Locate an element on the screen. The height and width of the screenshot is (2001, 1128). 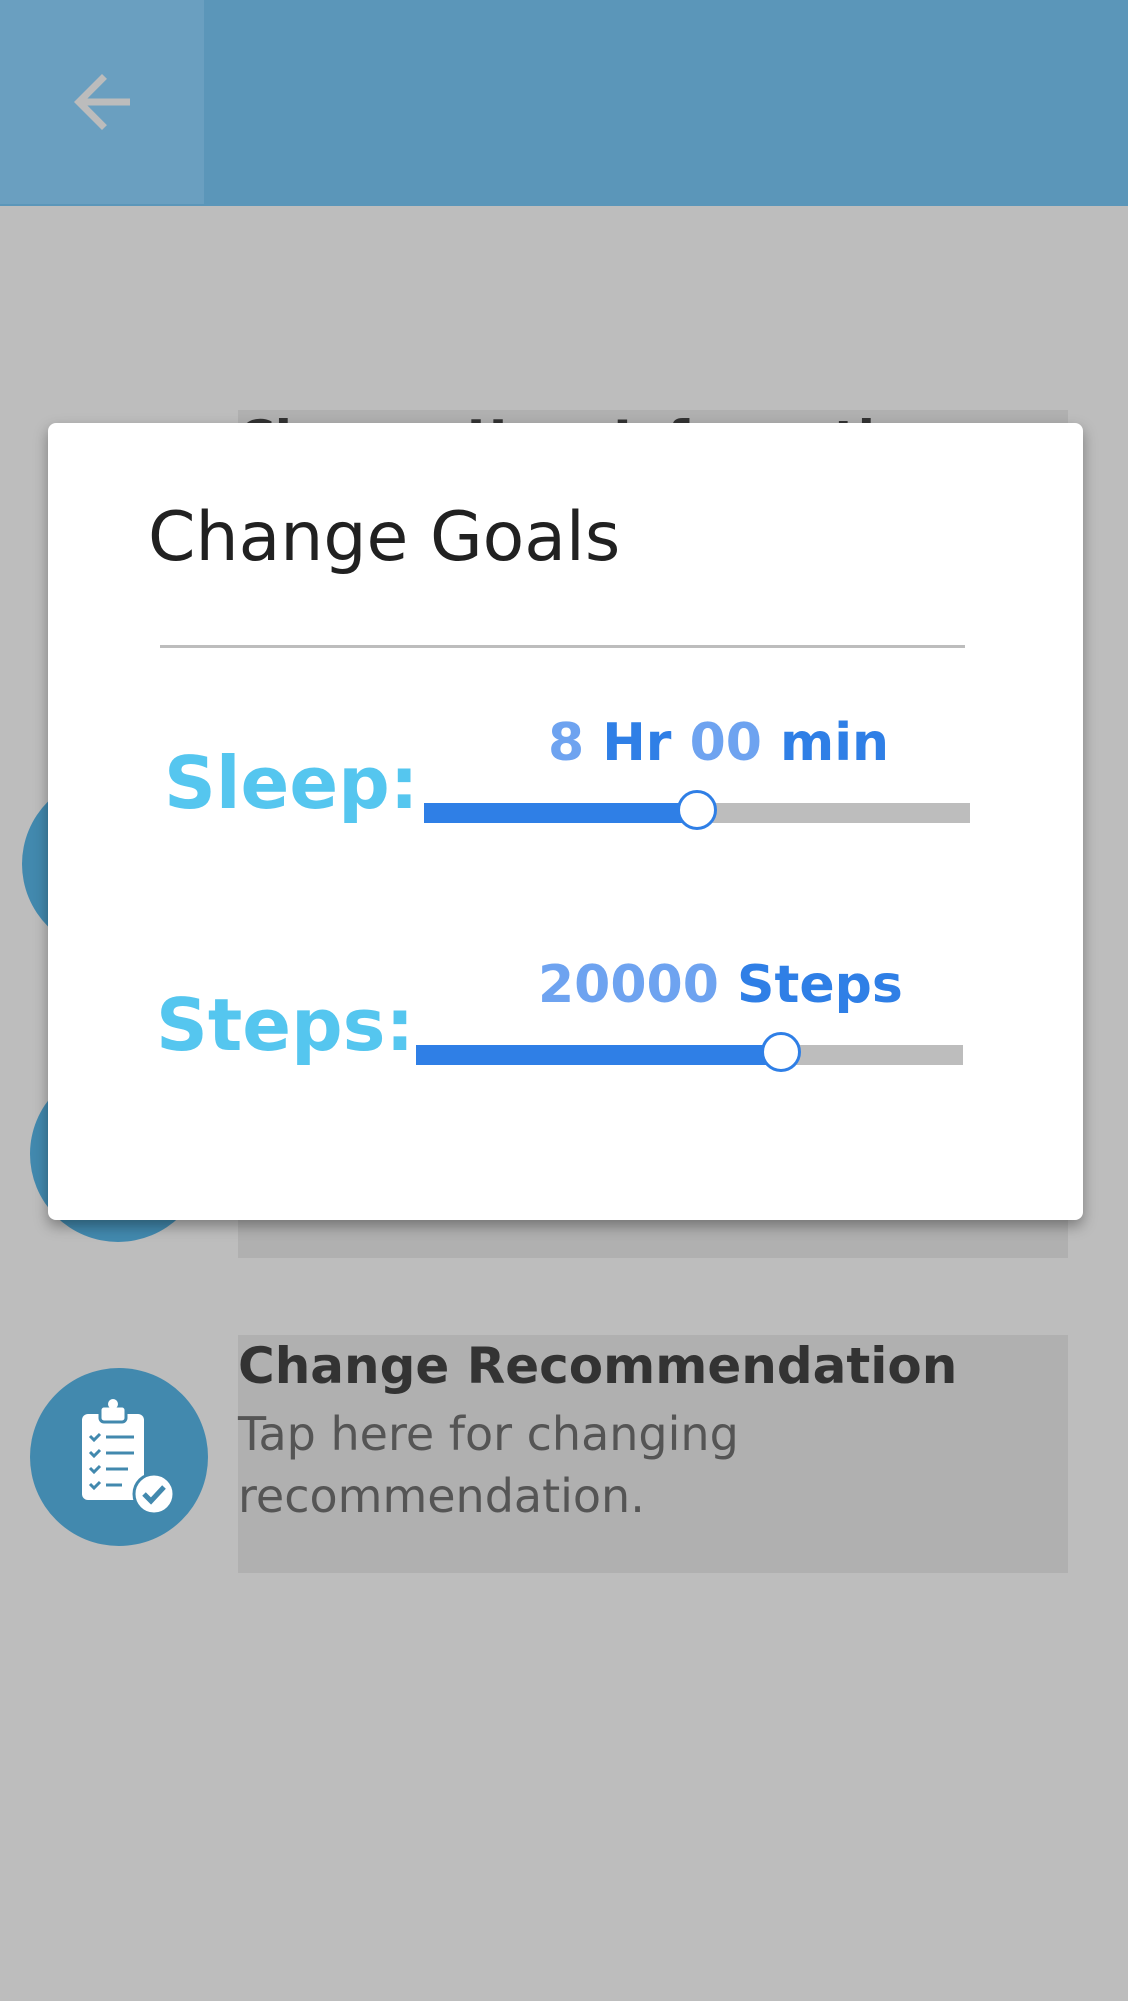
back-button is located at coordinates (102, 102).